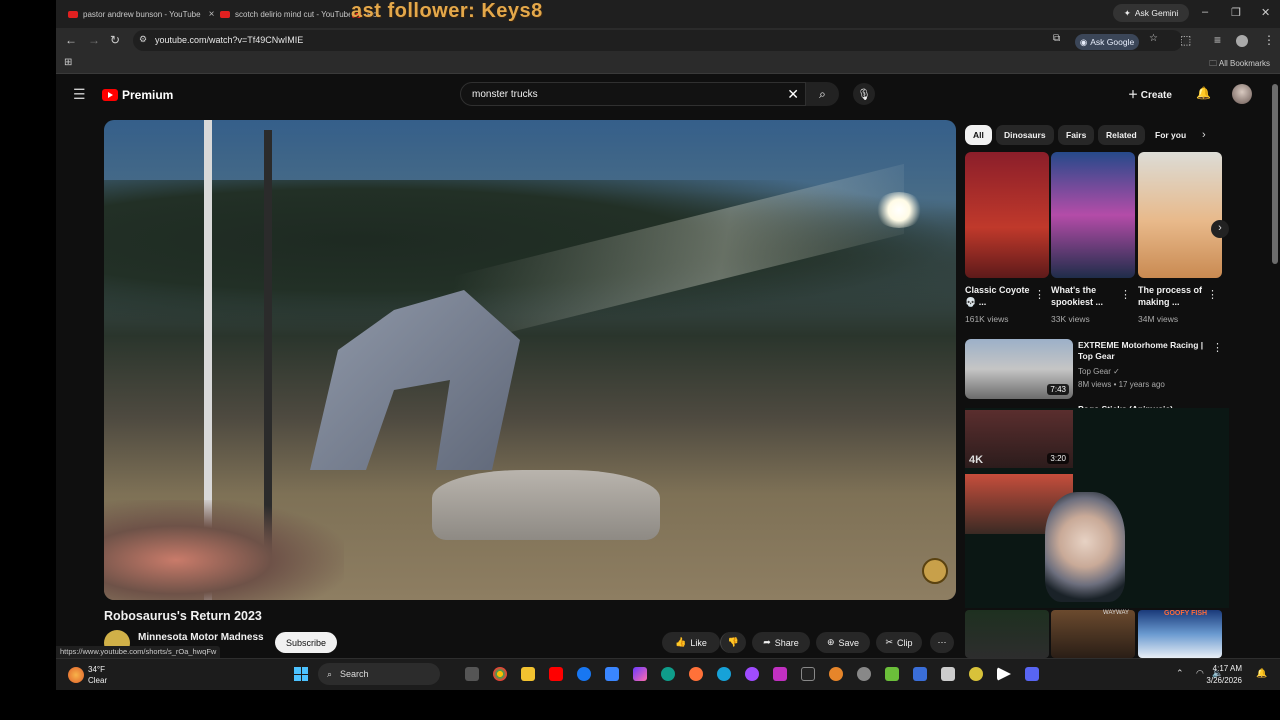  I want to click on recommended-thumbnail: 4K 3:20, so click(1019, 439).